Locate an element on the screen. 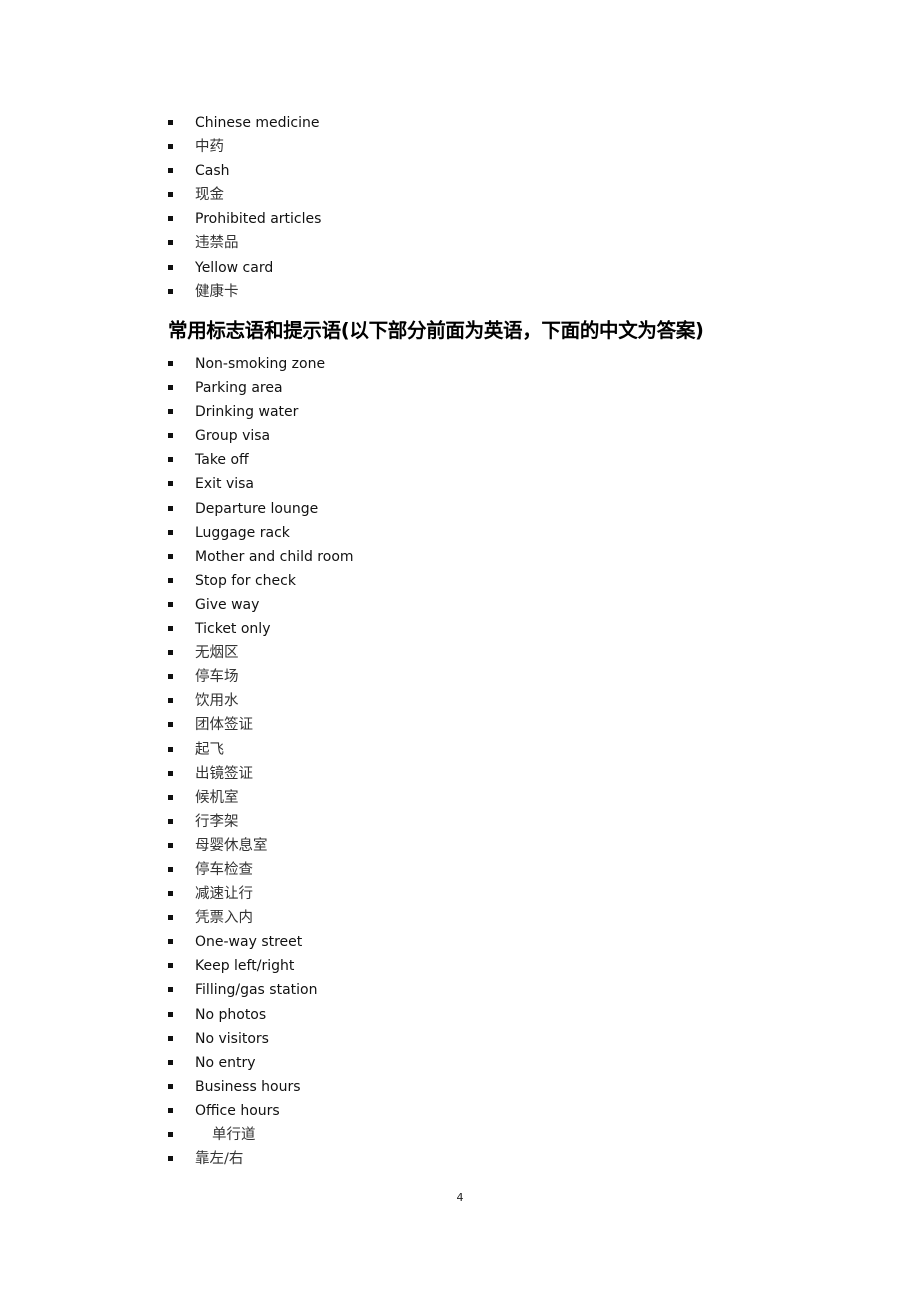  list-item-text: 靠左/右 is located at coordinates (219, 1159).